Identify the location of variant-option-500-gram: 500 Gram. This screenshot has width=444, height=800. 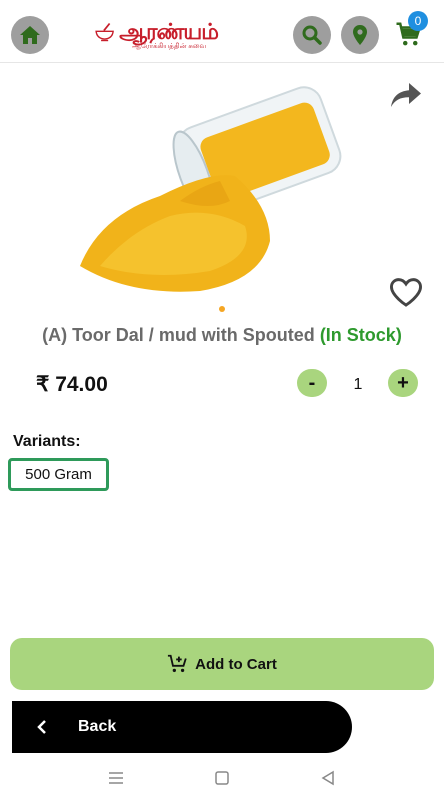
(58, 474).